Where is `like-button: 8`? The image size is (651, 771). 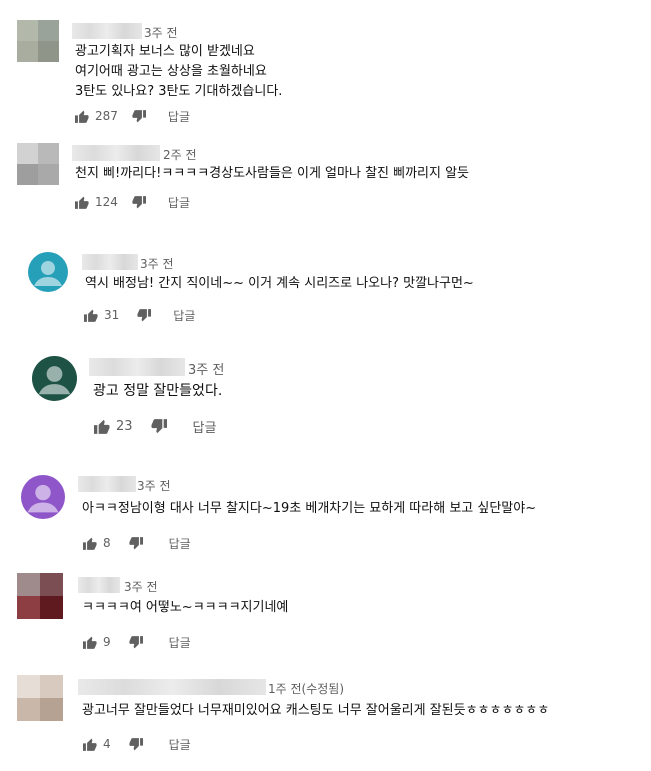
like-button: 8 is located at coordinates (97, 543).